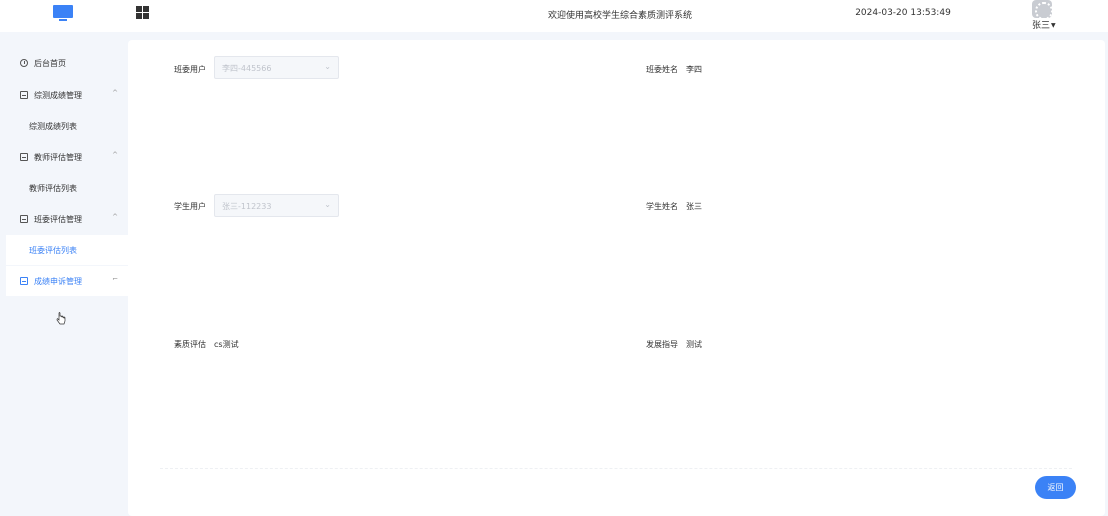 Image resolution: width=1108 pixels, height=516 pixels. What do you see at coordinates (58, 157) in the screenshot?
I see `sidebar-item-label: 教师评估管理` at bounding box center [58, 157].